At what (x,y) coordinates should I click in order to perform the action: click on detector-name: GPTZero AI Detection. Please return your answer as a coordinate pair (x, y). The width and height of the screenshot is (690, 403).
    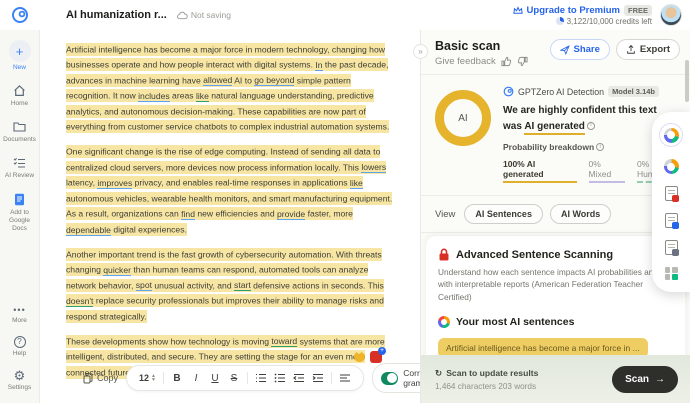
    Looking at the image, I should click on (561, 91).